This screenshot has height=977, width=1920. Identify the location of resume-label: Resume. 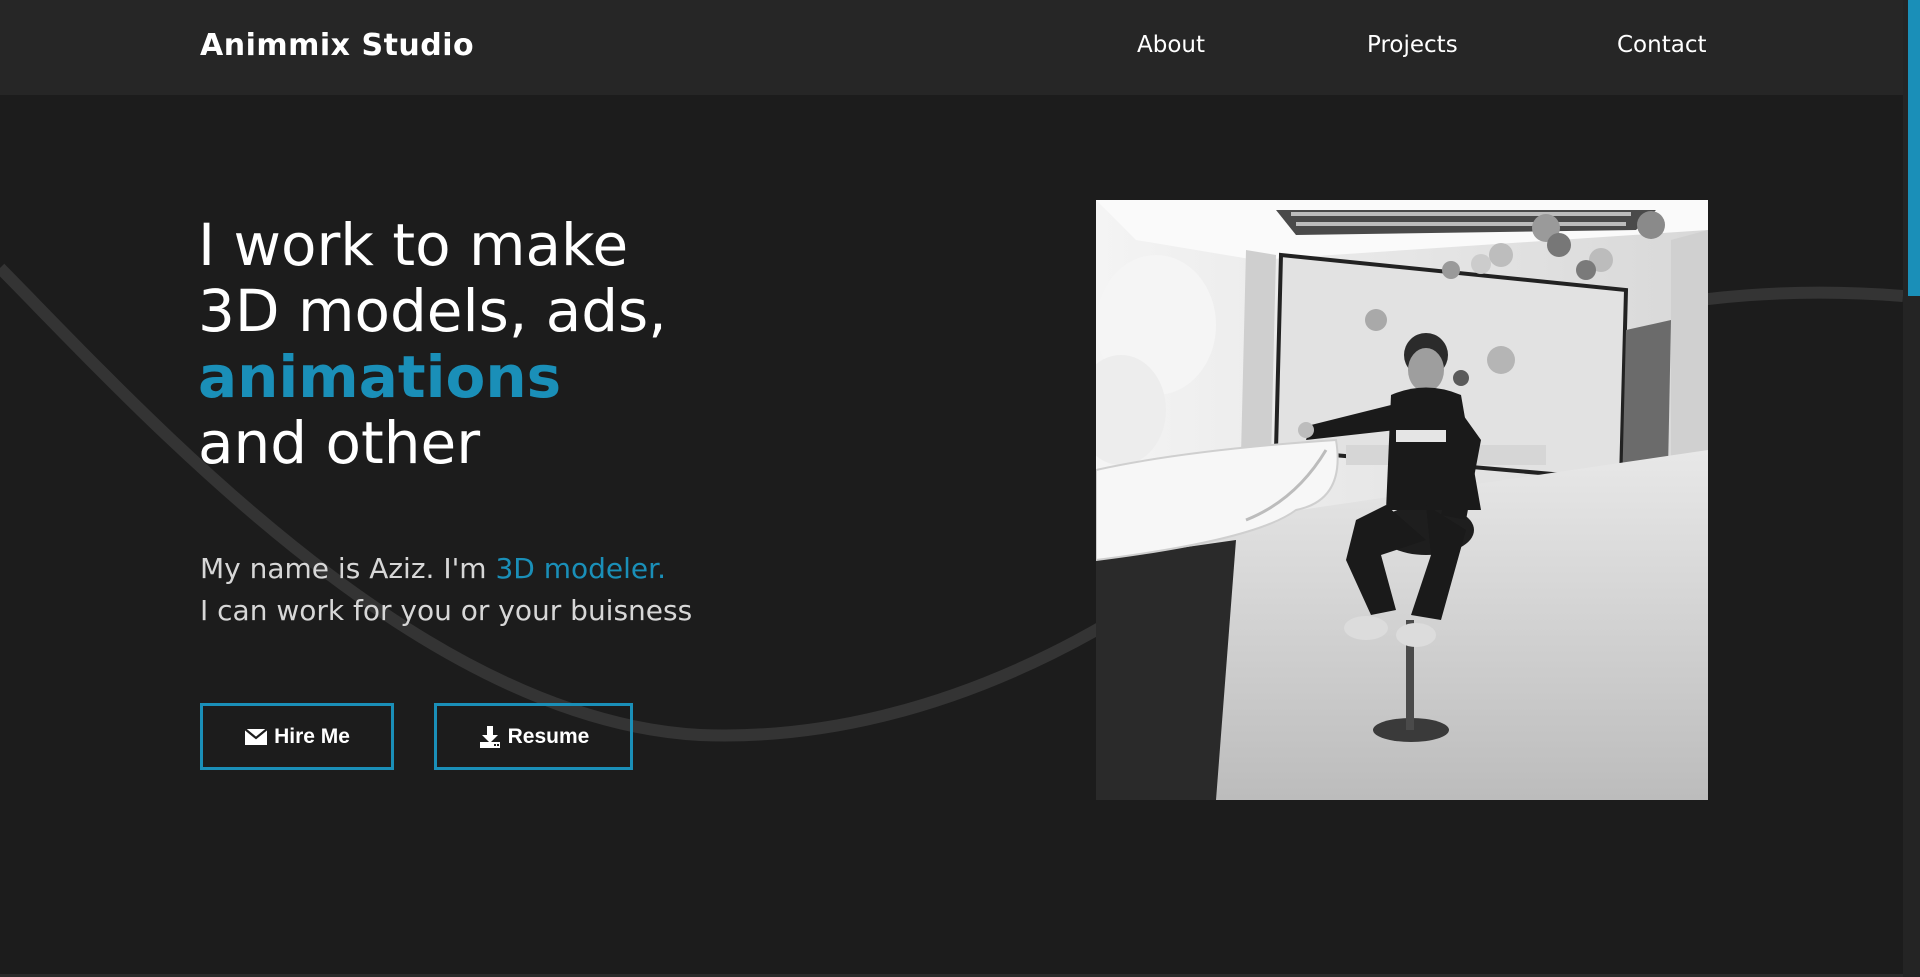
(548, 736).